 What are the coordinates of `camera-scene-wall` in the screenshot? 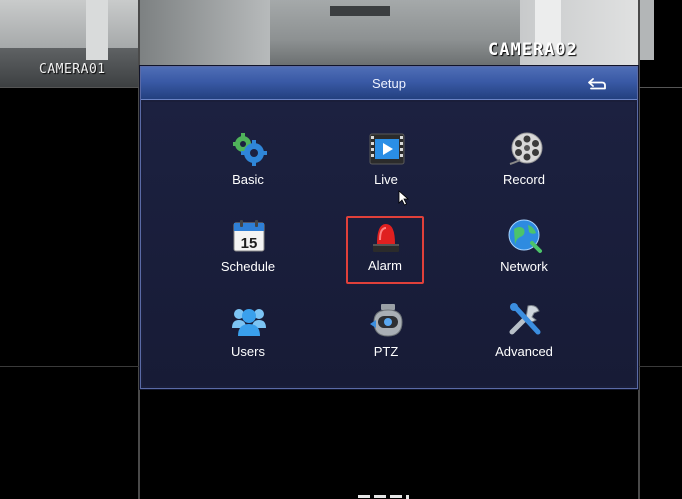 It's located at (69, 24).